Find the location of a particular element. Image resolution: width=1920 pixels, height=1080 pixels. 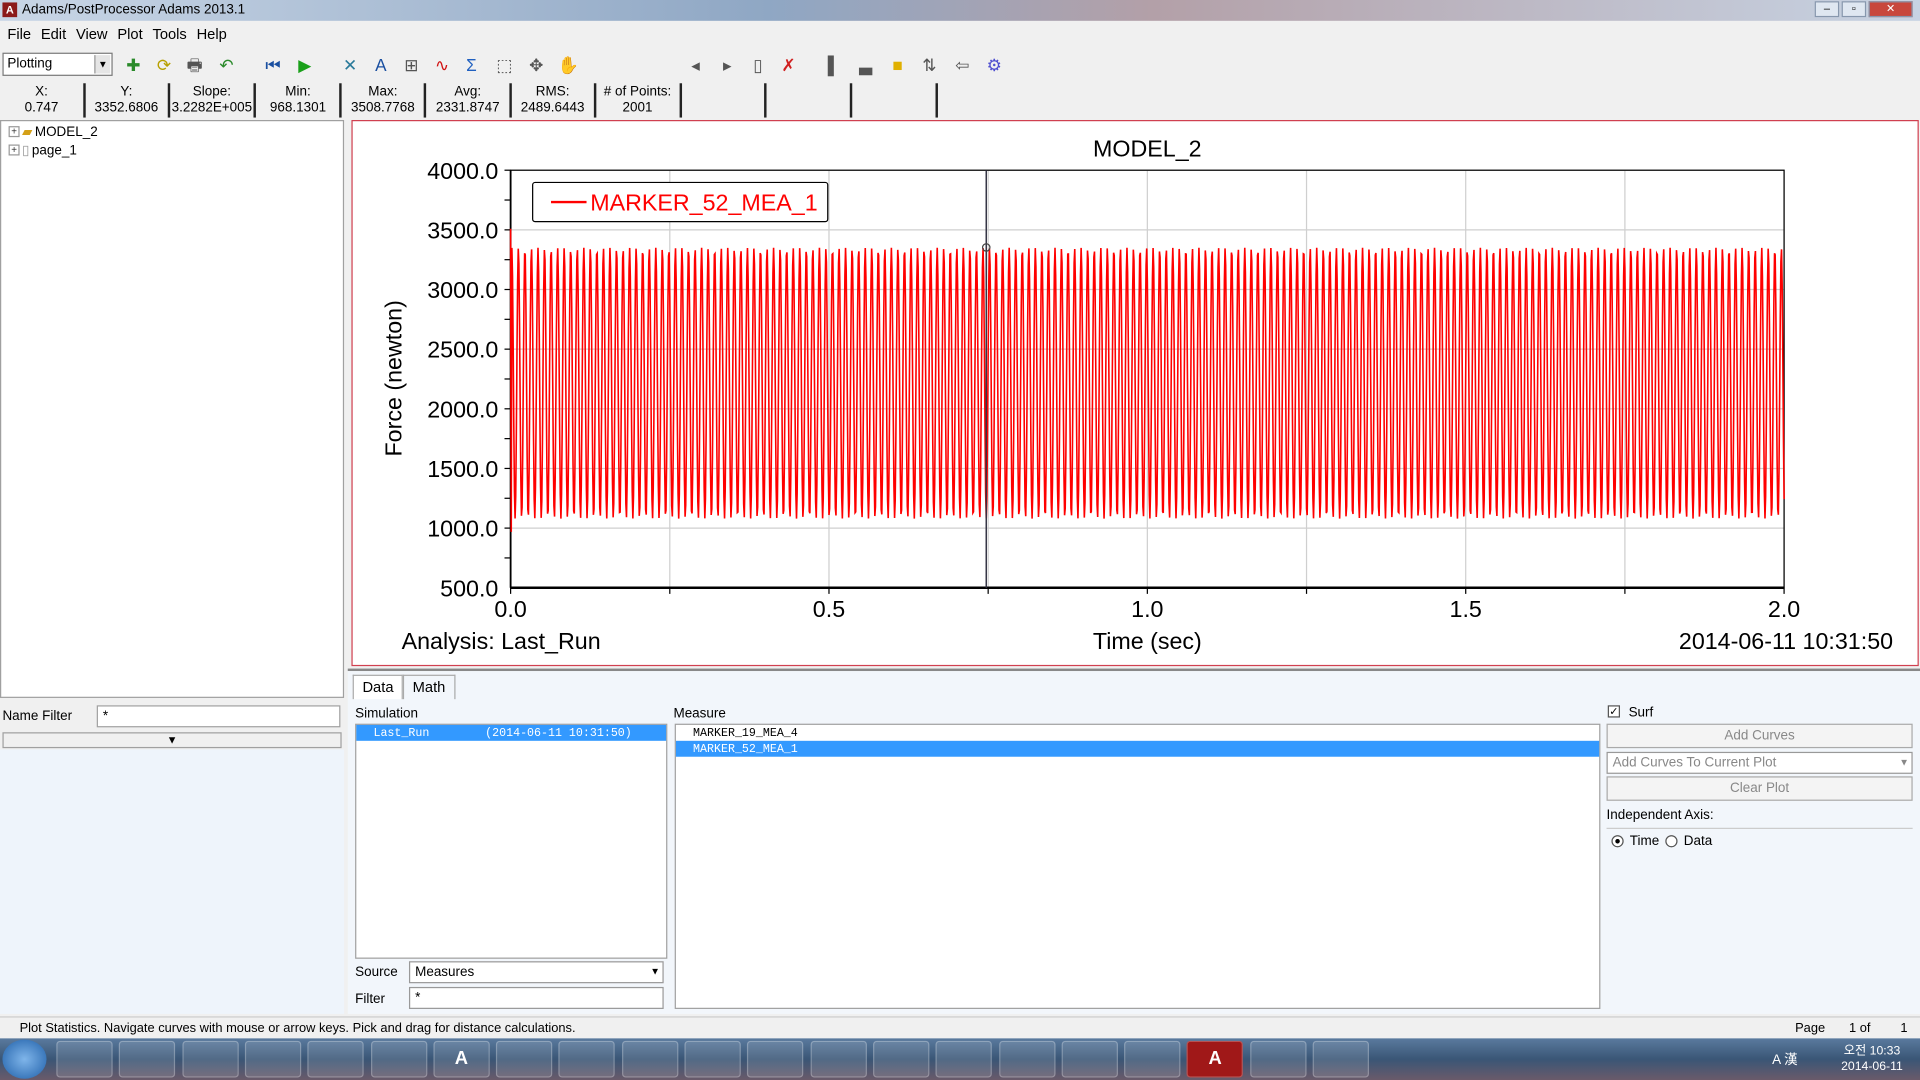

window-title: Adams/PostProcessor Adams 2013.1 is located at coordinates (134, 10).